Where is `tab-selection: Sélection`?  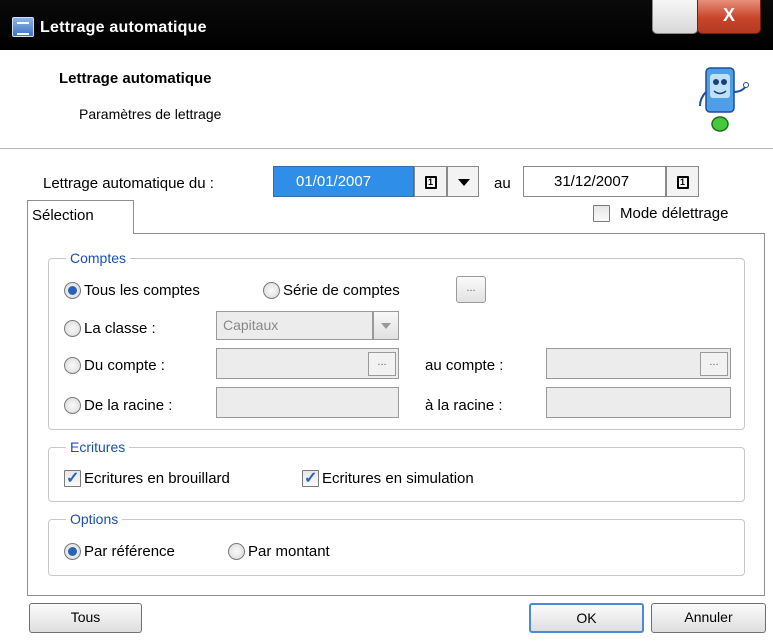
tab-selection: Sélection is located at coordinates (80, 217).